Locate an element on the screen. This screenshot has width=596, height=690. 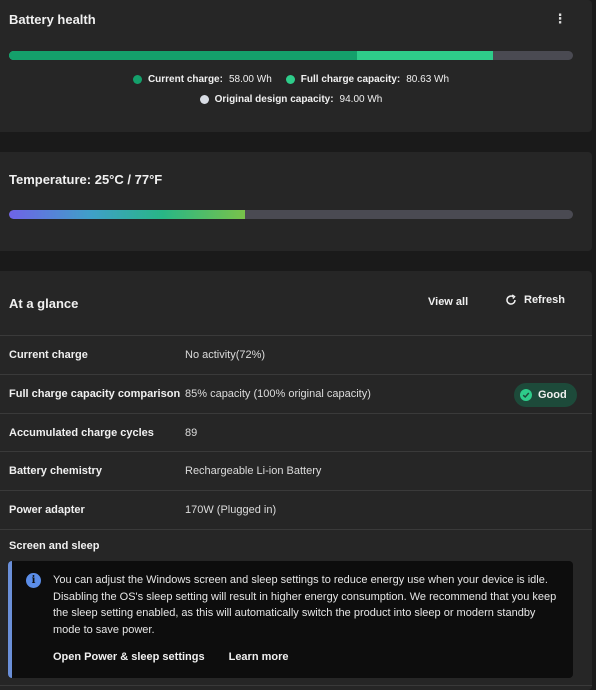
temperature-title: Temperature: 25°C / 77°F is located at coordinates (86, 179).